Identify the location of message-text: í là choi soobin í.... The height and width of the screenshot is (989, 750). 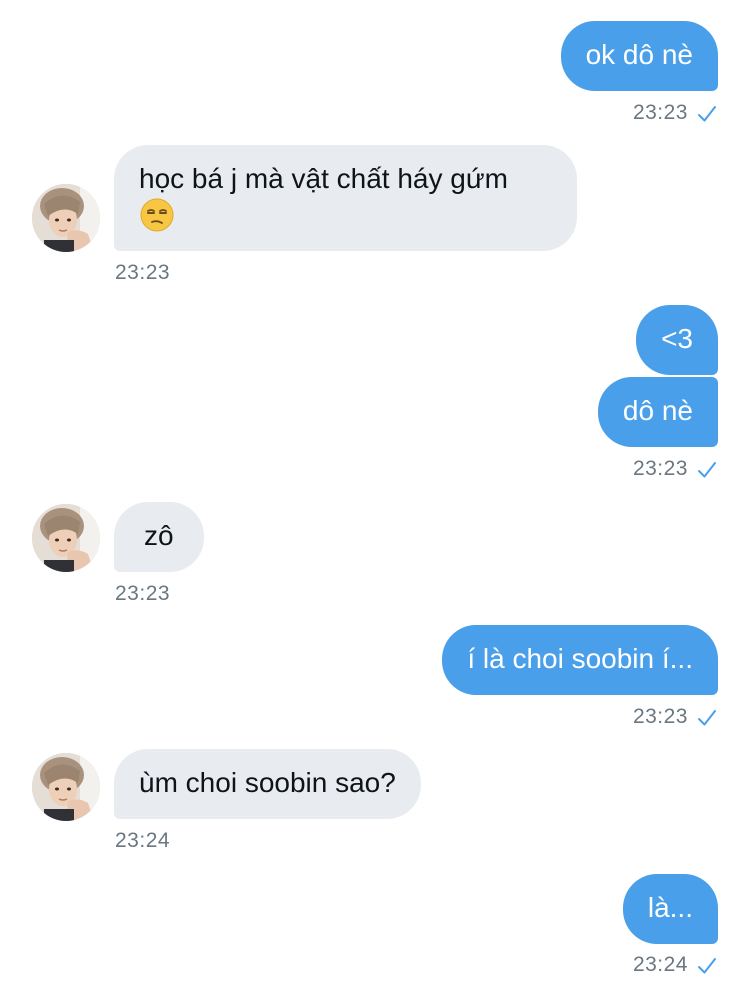
(580, 658).